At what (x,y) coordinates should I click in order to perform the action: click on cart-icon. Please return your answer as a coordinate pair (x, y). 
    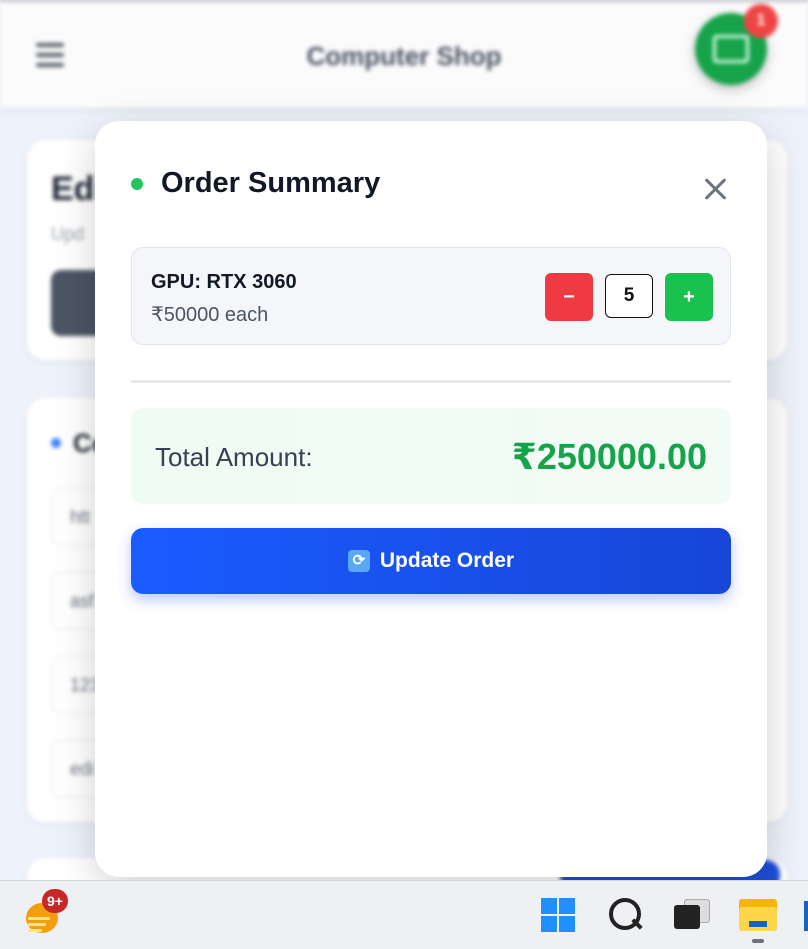
    Looking at the image, I should click on (731, 49).